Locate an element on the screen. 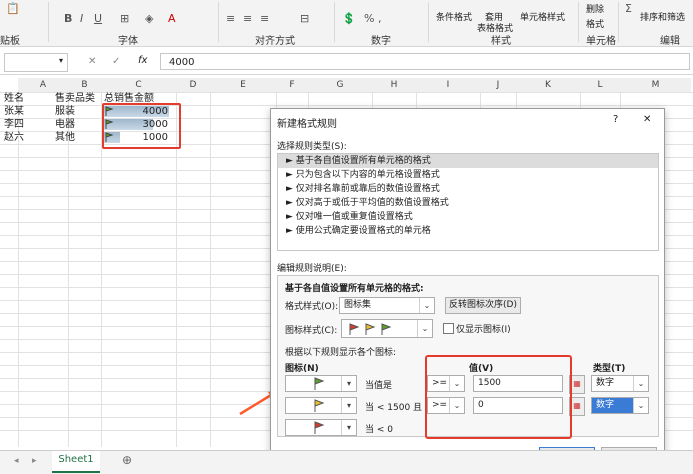 Image resolution: width=693 pixels, height=474 pixels. currency-icon: 💲 is located at coordinates (349, 18).